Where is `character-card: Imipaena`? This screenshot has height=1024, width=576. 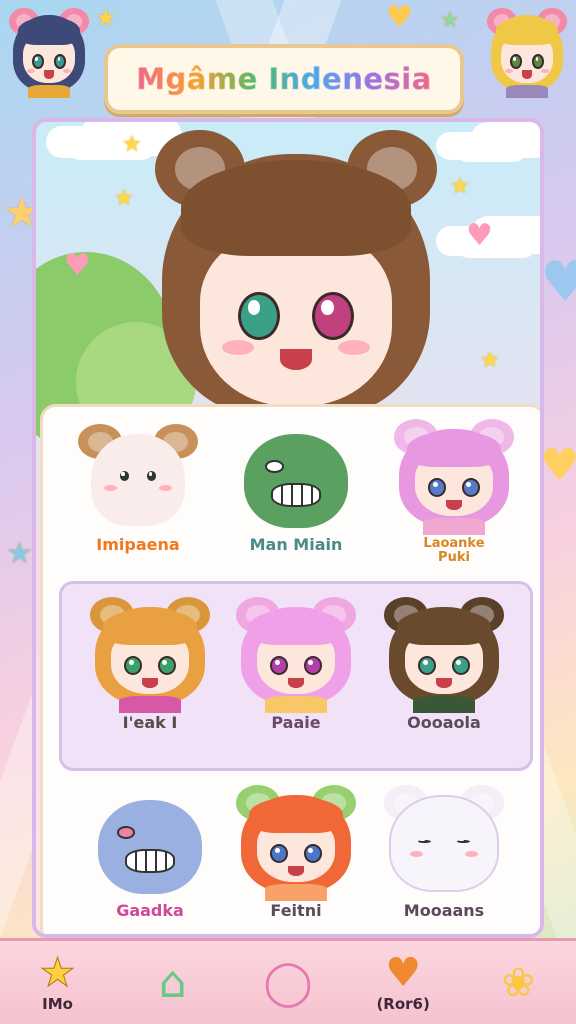 character-card: Imipaena is located at coordinates (138, 497).